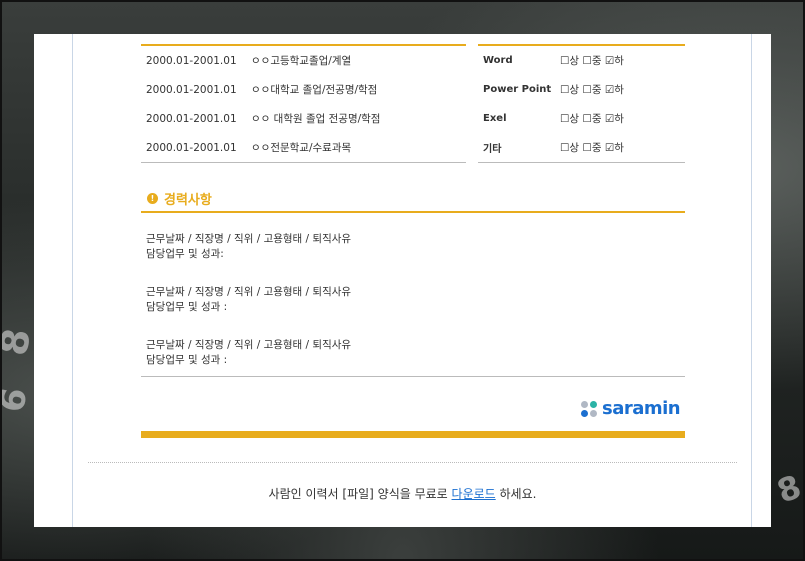  I want to click on education-school: ㅇㅇ 대학원 졸업 전공명/학점, so click(316, 119).